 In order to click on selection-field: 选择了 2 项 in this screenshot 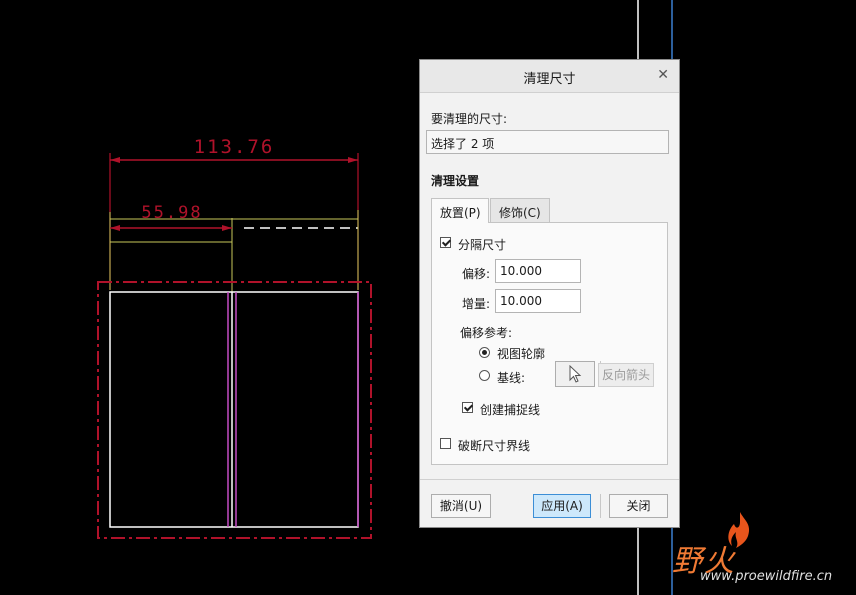, I will do `click(547, 142)`.